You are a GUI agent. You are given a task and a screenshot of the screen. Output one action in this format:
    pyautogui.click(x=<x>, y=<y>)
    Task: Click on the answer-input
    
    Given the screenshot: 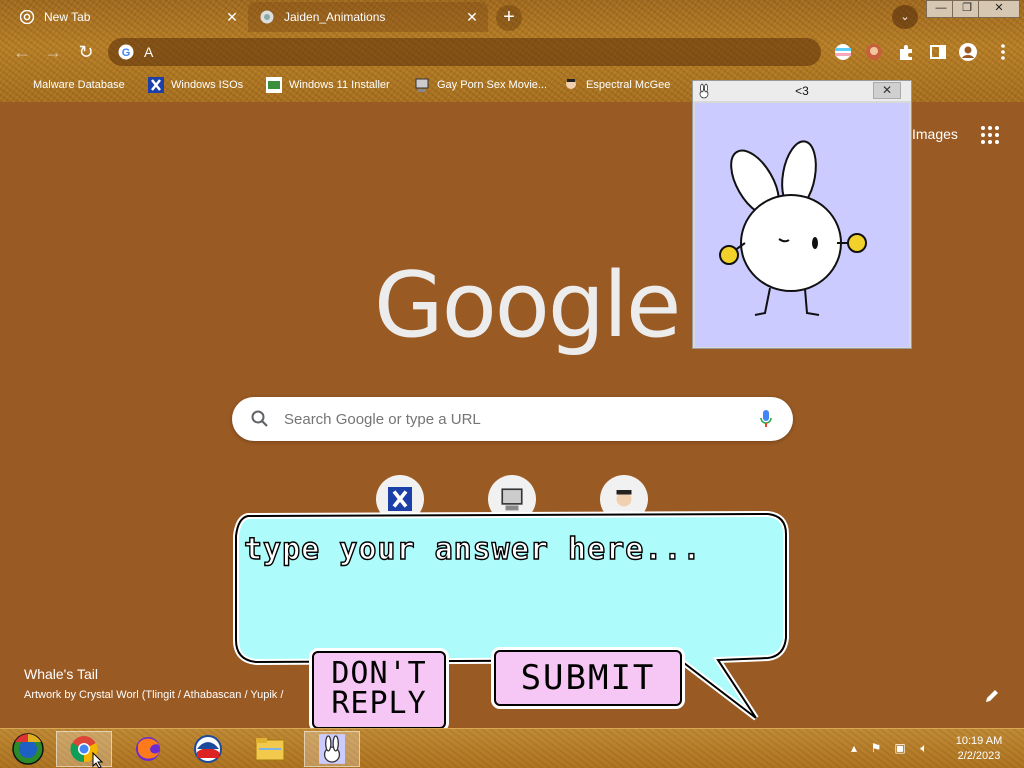 What is the action you would take?
    pyautogui.click(x=509, y=549)
    